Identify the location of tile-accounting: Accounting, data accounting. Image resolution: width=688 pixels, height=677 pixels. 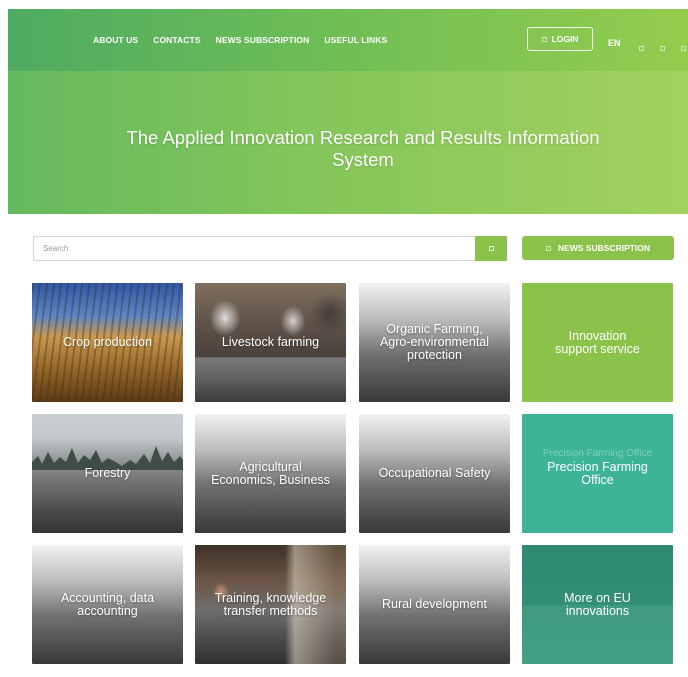
(107, 604).